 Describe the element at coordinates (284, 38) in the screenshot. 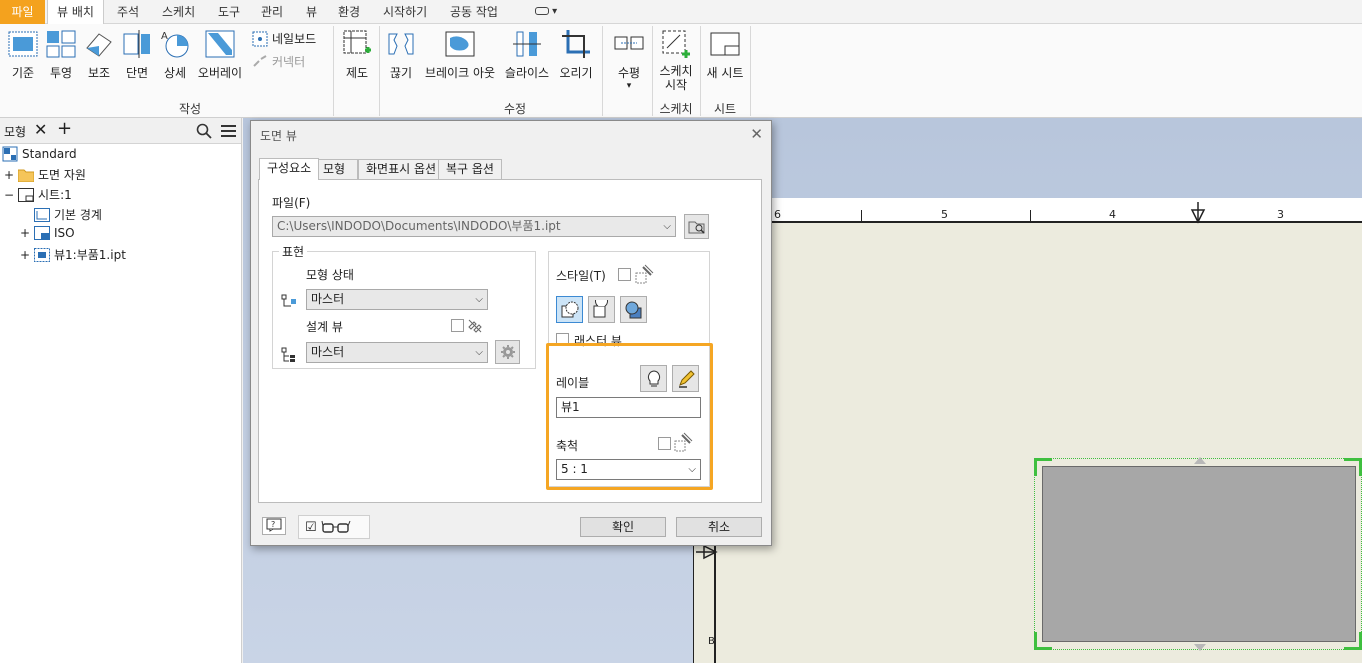

I see `nailboard-button: 네일보드` at that location.